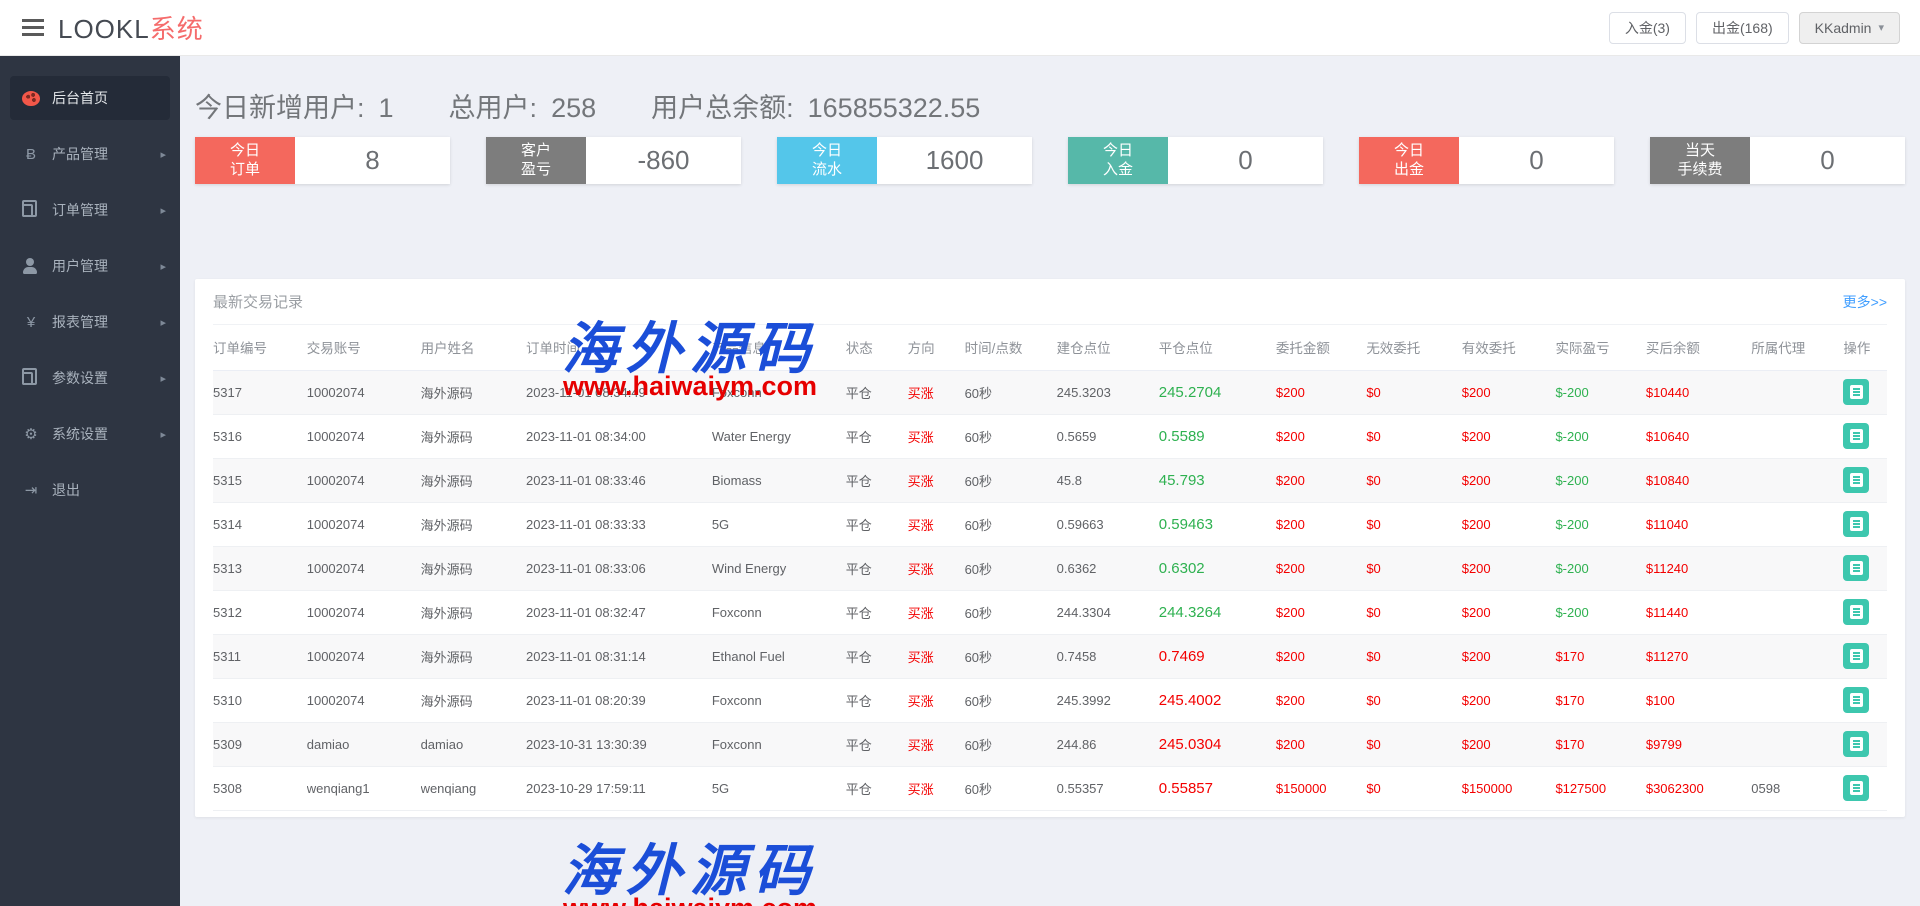 The image size is (1920, 906). I want to click on cell-balance: $100, so click(1660, 700).